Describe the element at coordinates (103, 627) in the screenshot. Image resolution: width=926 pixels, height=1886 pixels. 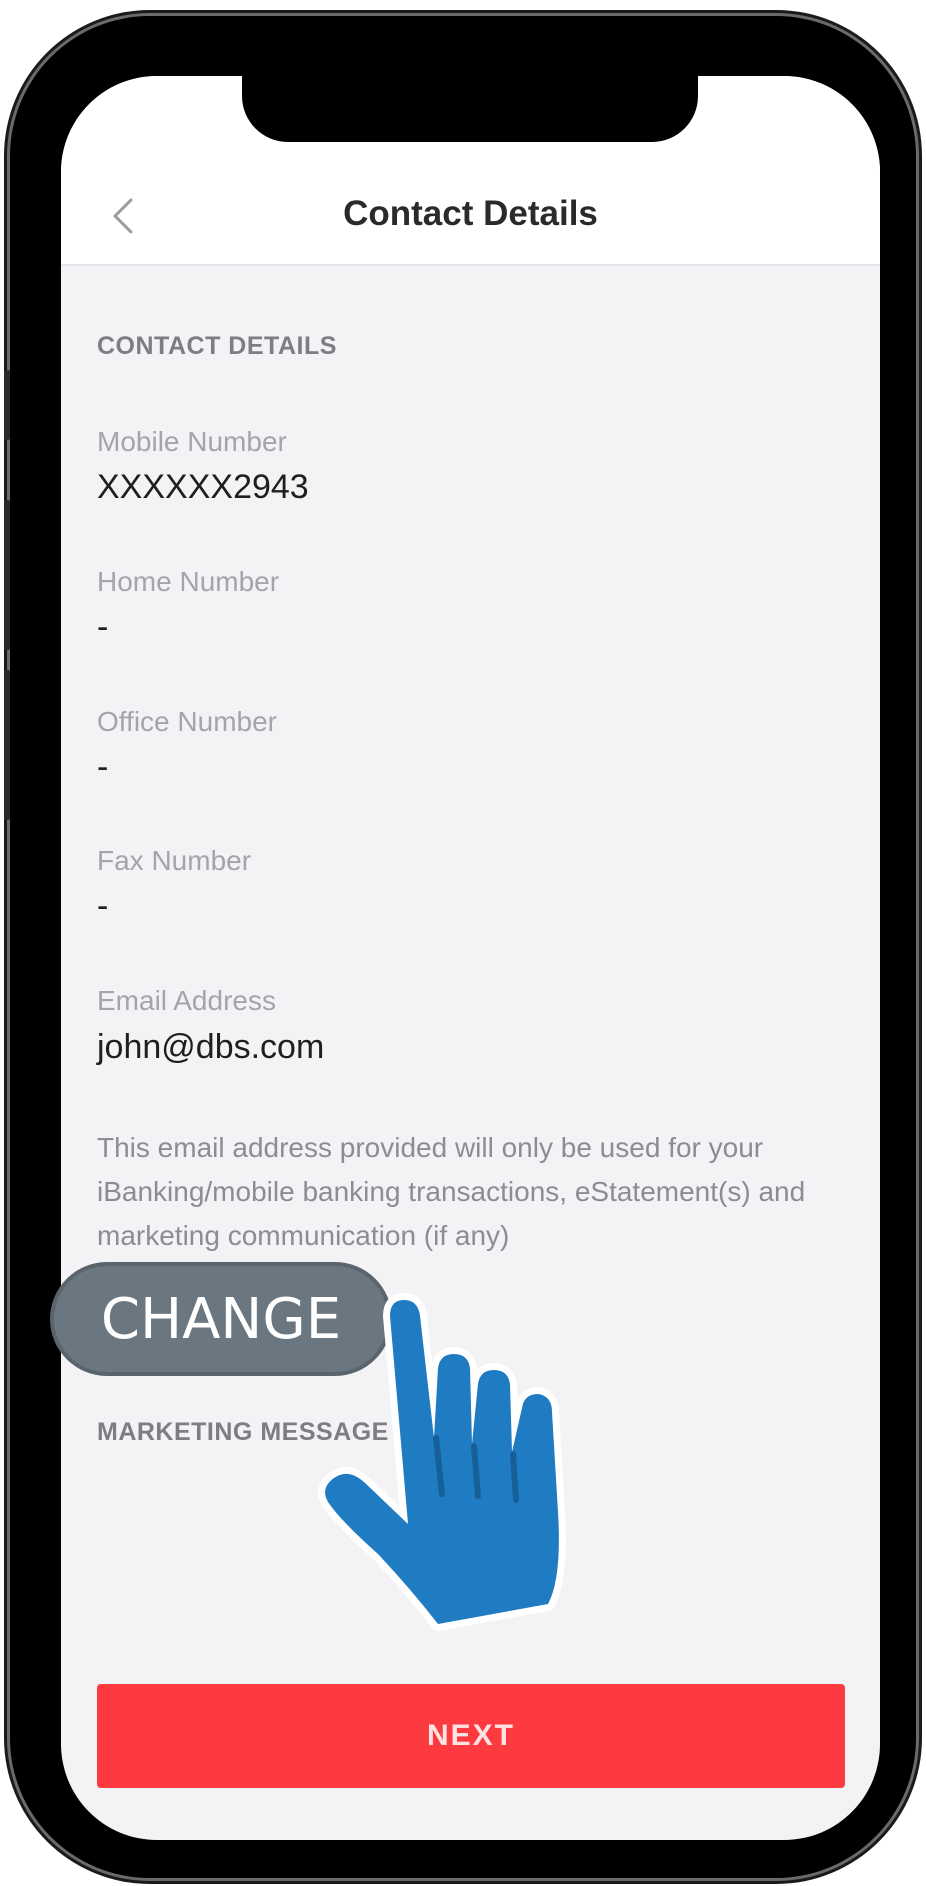
I see `home-number-value: -` at that location.